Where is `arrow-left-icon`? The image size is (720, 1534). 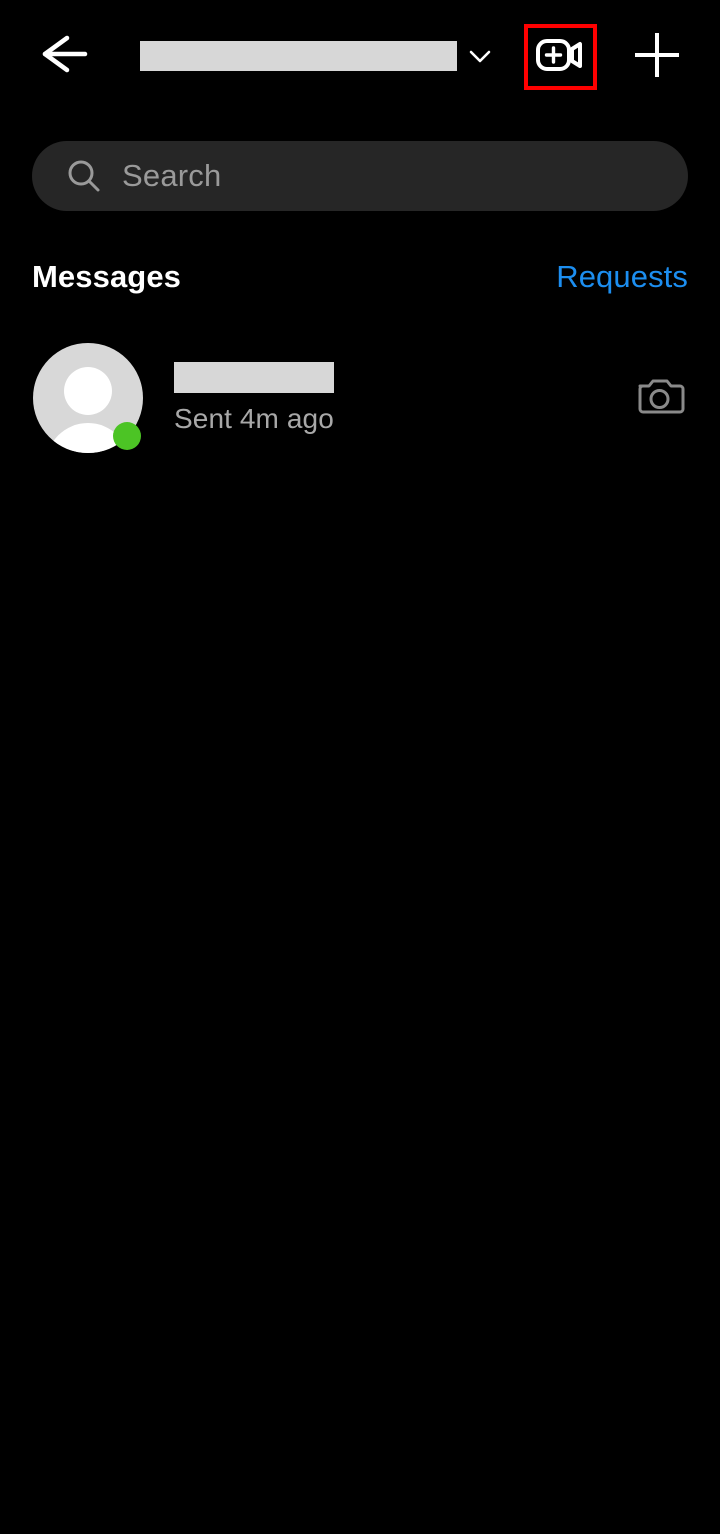 arrow-left-icon is located at coordinates (63, 56).